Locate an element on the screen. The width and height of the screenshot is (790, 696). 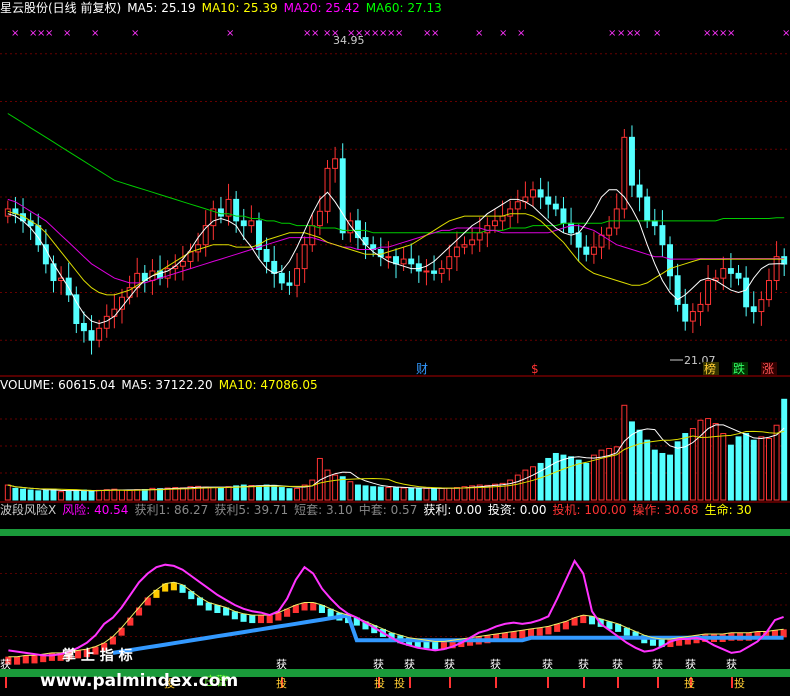
badge-die: 跌 is located at coordinates (739, 368).